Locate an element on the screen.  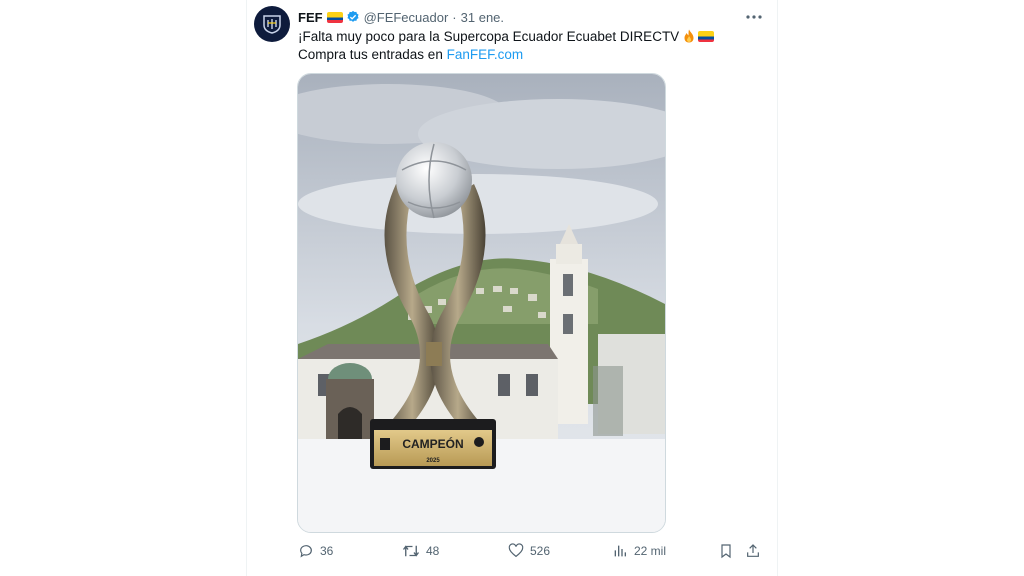
views-chart-icon is located at coordinates (620, 551).